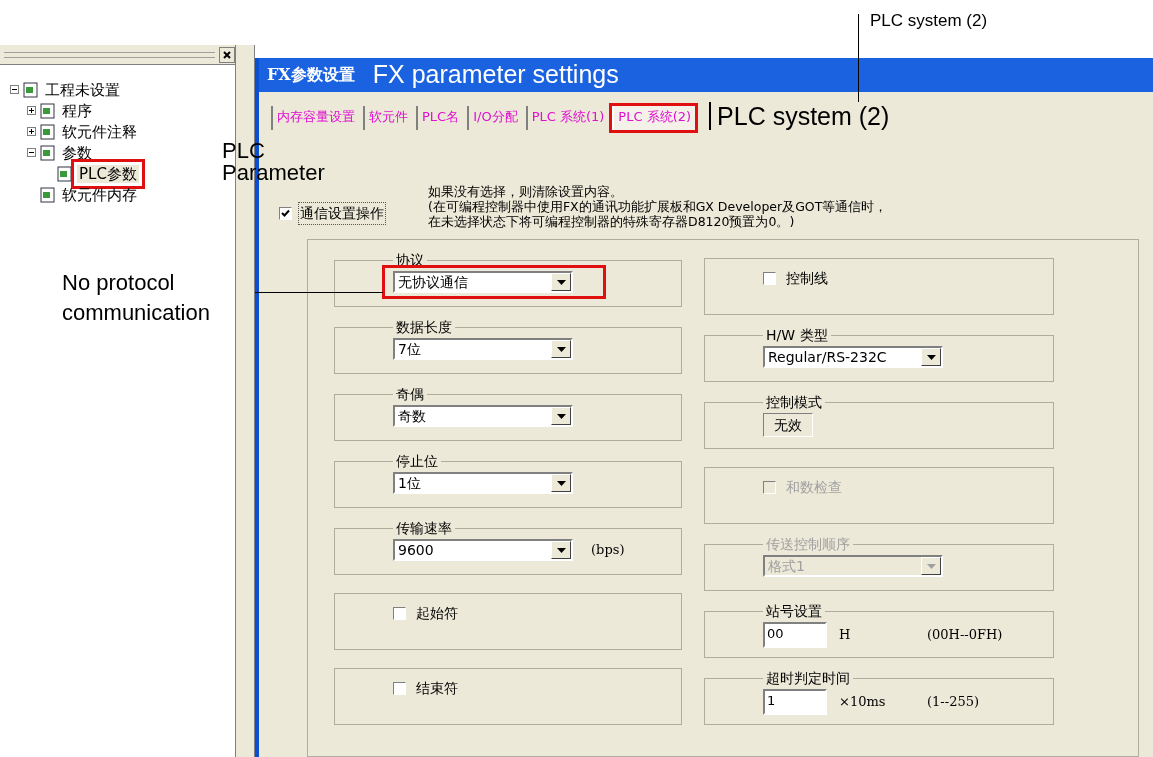 Image resolution: width=1153 pixels, height=757 pixels. Describe the element at coordinates (953, 702) in the screenshot. I see `range-label: (1--255)` at that location.